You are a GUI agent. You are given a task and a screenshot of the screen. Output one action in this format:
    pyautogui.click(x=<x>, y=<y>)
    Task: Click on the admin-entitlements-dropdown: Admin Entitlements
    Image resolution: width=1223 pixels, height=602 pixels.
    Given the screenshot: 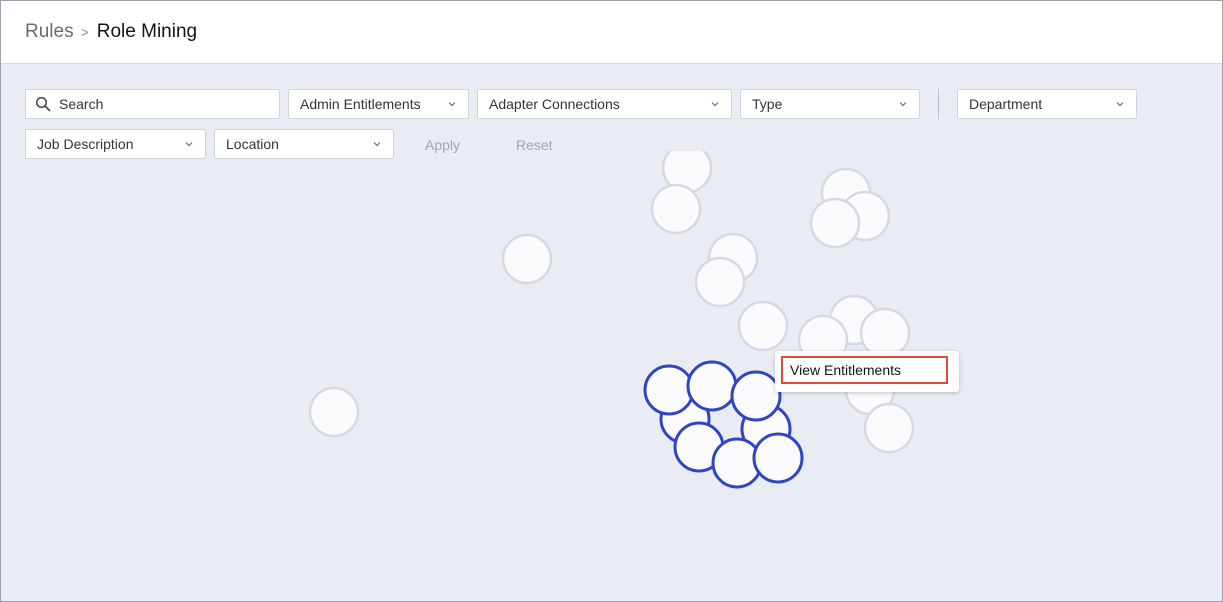 What is the action you would take?
    pyautogui.click(x=378, y=104)
    